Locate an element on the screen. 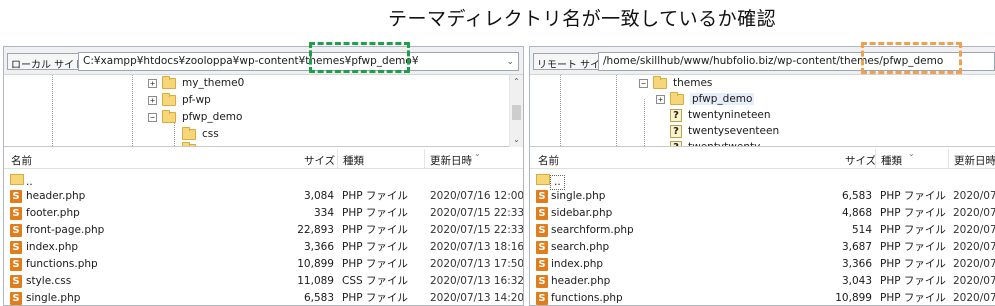 The image size is (995, 306). table-row: S functions.php 10,899 PHP ファイル 2020/07/ is located at coordinates (762, 297).